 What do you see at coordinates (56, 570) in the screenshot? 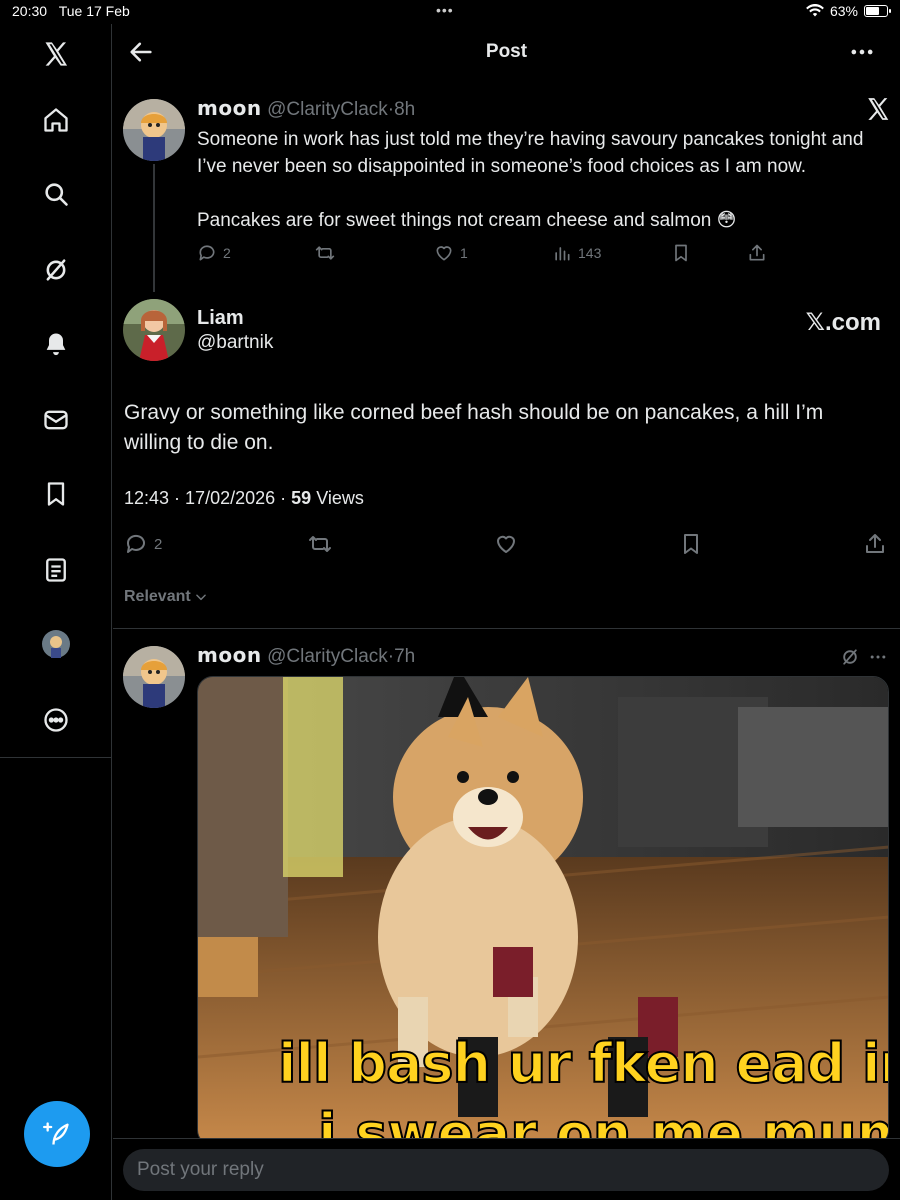
I see `lists-icon` at bounding box center [56, 570].